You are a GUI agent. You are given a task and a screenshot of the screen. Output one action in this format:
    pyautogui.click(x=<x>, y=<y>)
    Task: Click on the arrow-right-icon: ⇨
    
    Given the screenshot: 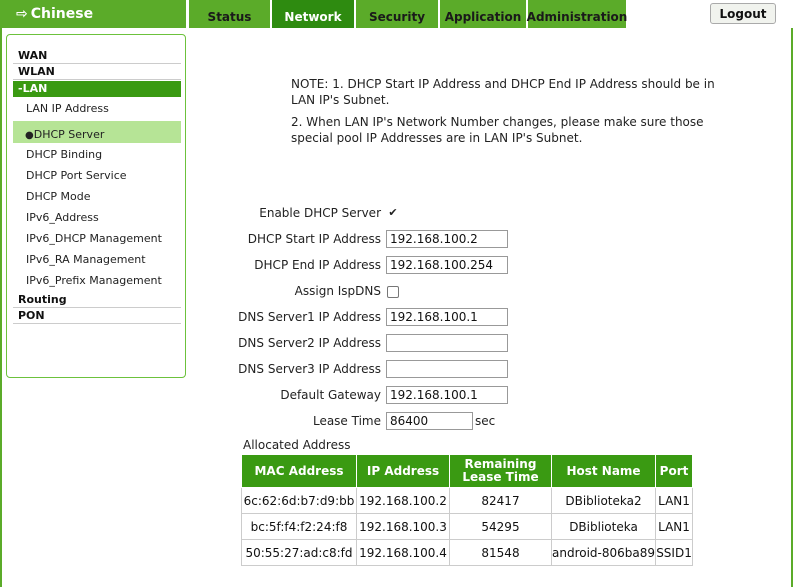 What is the action you would take?
    pyautogui.click(x=22, y=14)
    